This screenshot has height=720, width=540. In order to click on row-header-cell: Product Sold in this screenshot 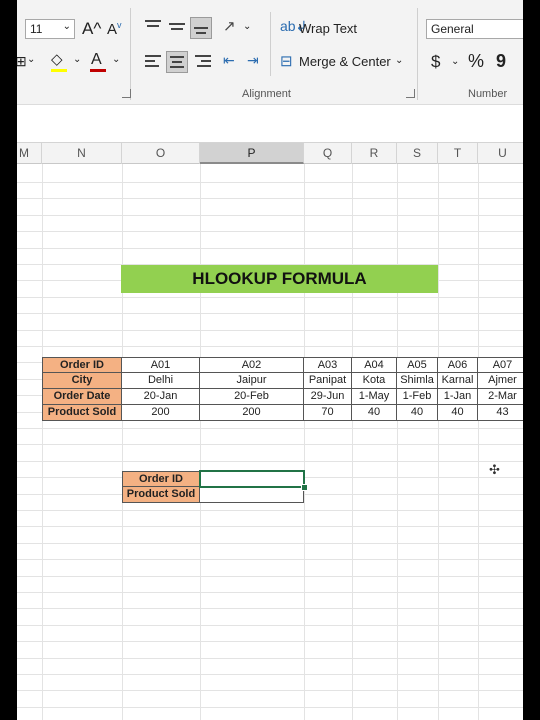, I will do `click(82, 413)`.